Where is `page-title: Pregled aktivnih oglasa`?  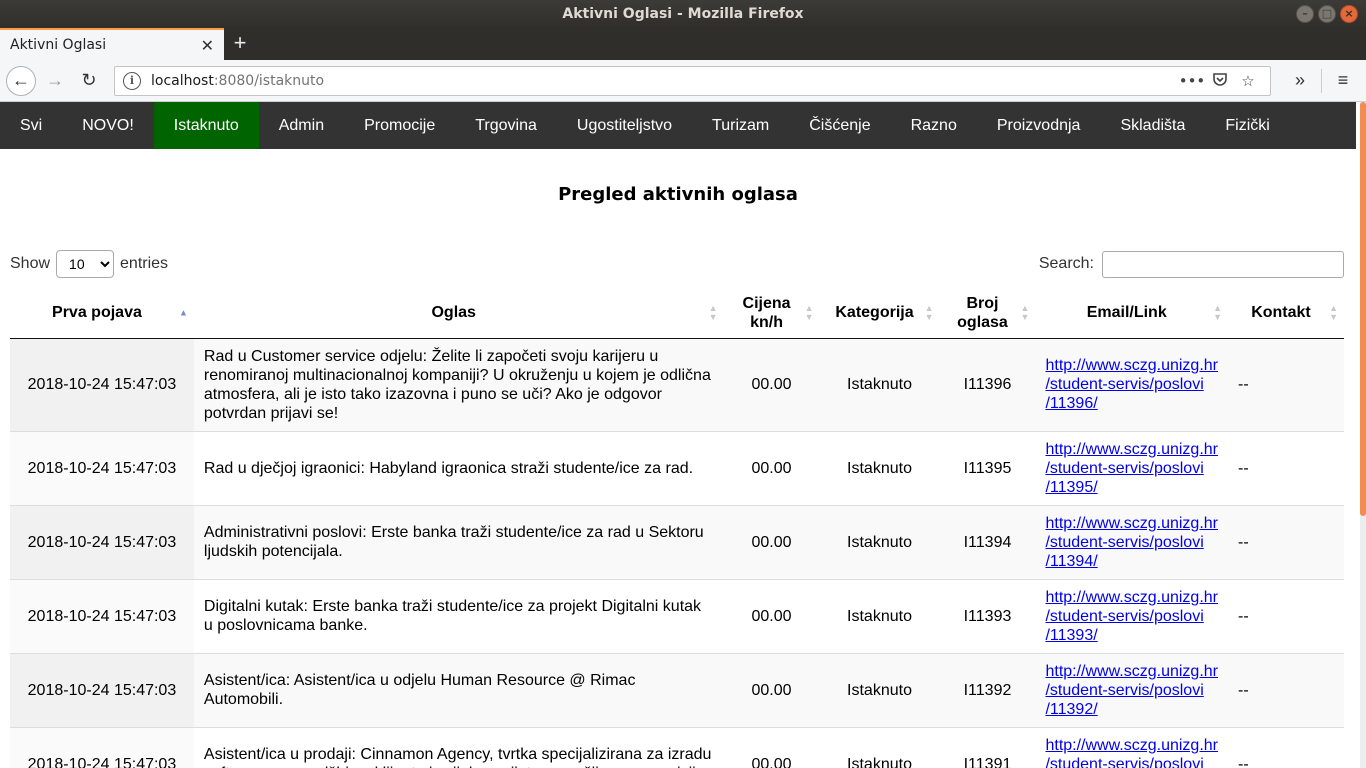 page-title: Pregled aktivnih oglasa is located at coordinates (678, 194).